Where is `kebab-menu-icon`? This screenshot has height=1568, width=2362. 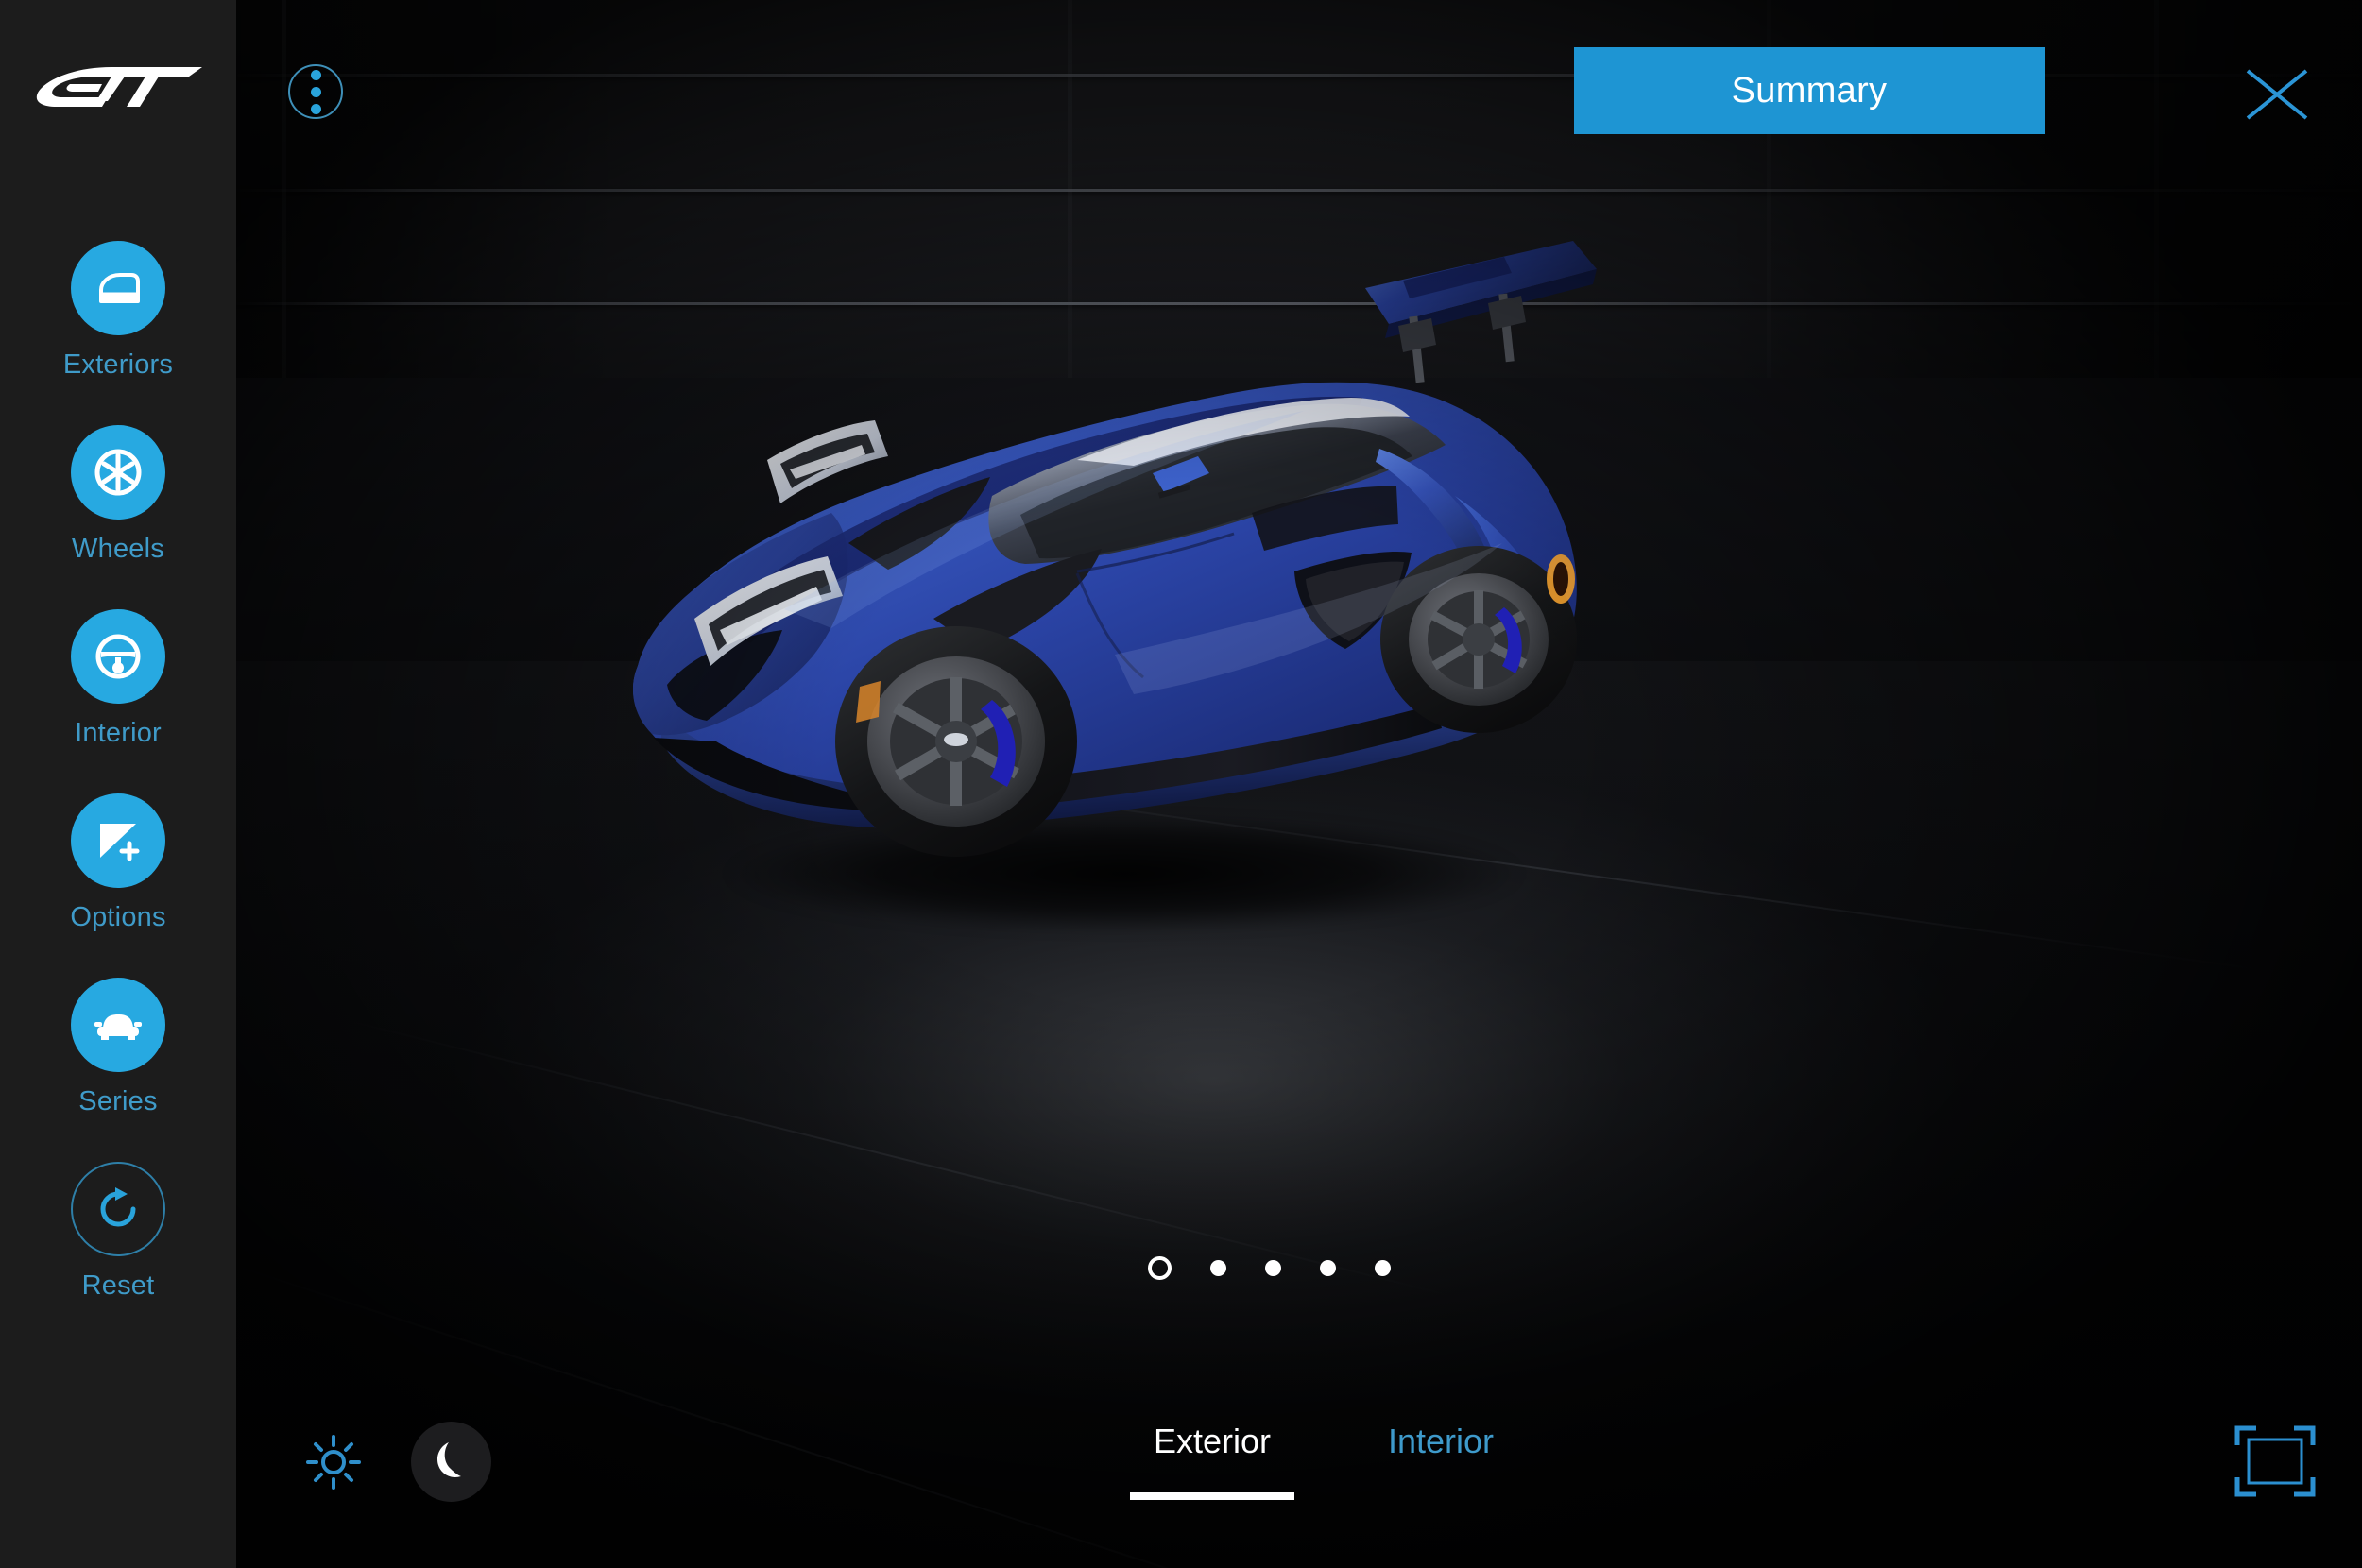
kebab-menu-icon is located at coordinates (316, 91).